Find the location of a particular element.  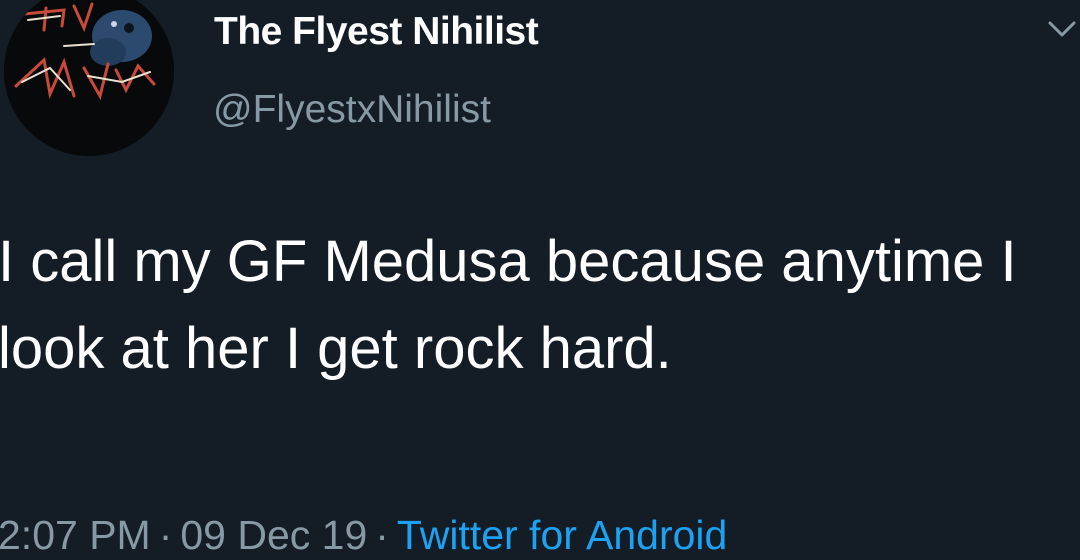

tweet-meta: 2:07 PM · 09 Dec 19 · Twitter for Android is located at coordinates (363, 535).